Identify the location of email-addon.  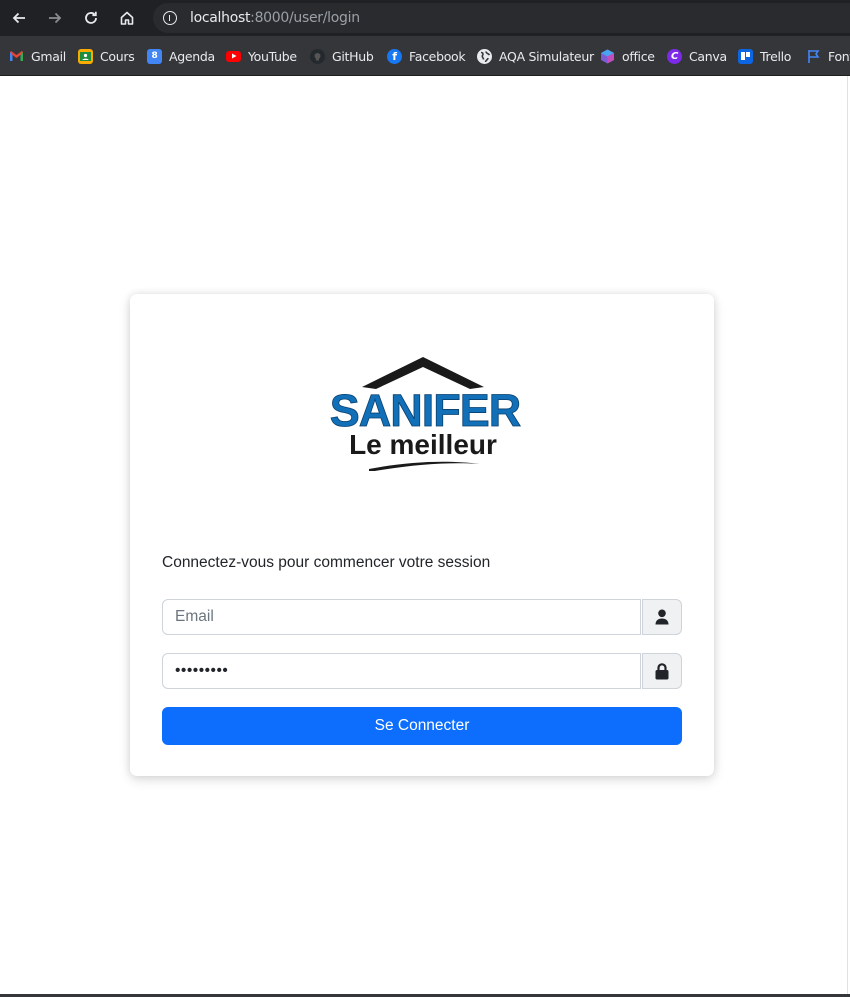
(662, 617).